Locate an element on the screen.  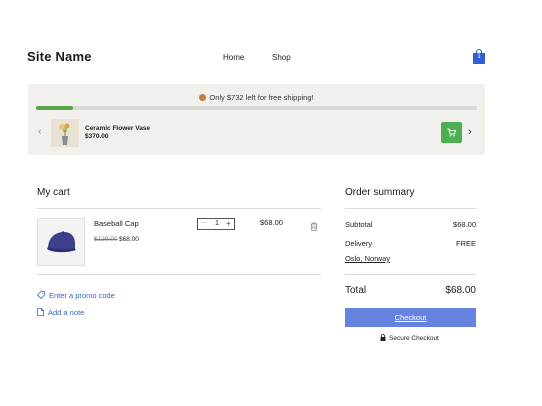
coin-icon is located at coordinates (203, 97).